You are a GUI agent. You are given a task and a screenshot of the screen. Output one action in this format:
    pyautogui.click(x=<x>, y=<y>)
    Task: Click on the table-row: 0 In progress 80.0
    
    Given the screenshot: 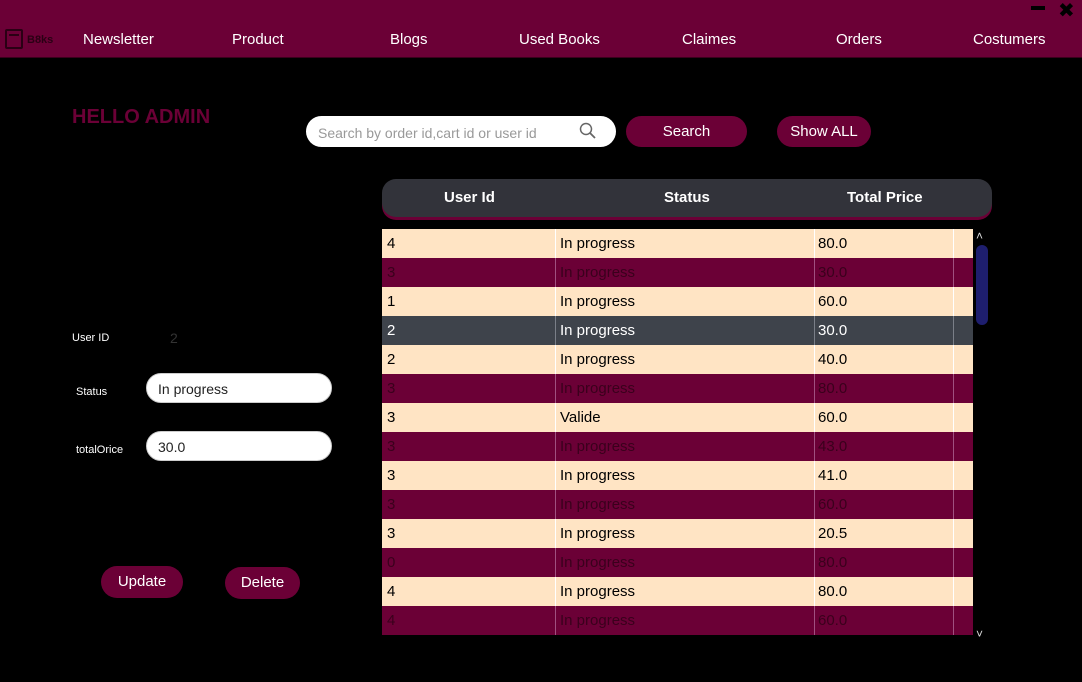 What is the action you would take?
    pyautogui.click(x=677, y=562)
    